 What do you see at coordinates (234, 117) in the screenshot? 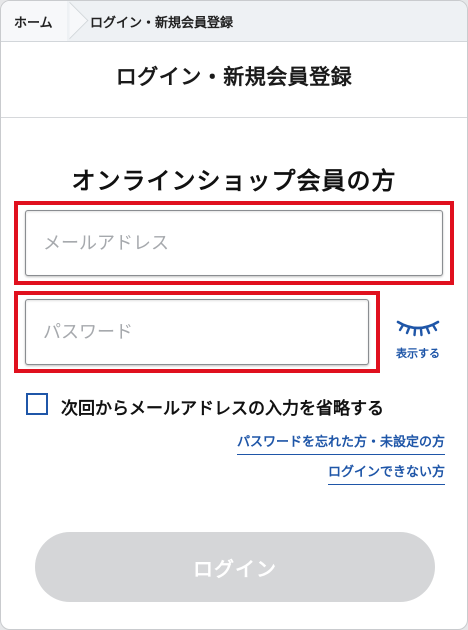
I see `title-divider` at bounding box center [234, 117].